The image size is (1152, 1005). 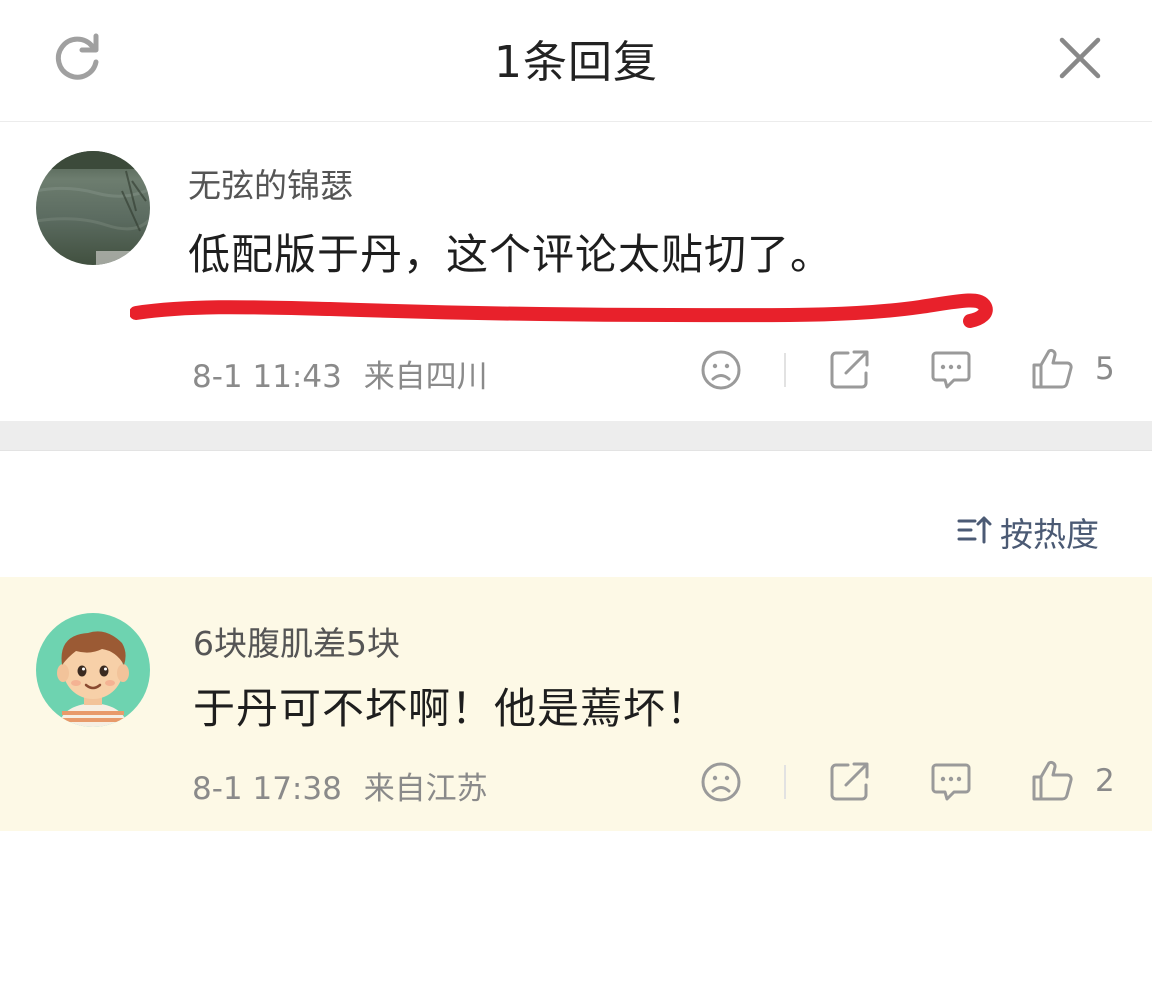 What do you see at coordinates (1105, 781) in the screenshot?
I see `like-count: 2` at bounding box center [1105, 781].